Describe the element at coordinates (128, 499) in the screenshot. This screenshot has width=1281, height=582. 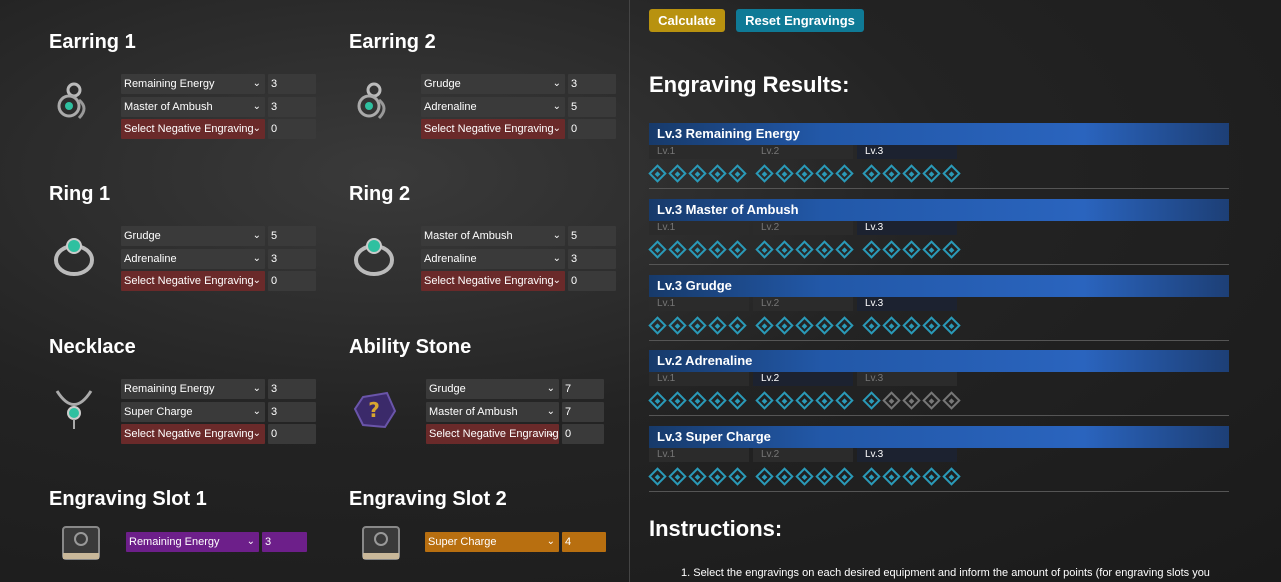
I see `slot-title: Engraving Slot 1` at that location.